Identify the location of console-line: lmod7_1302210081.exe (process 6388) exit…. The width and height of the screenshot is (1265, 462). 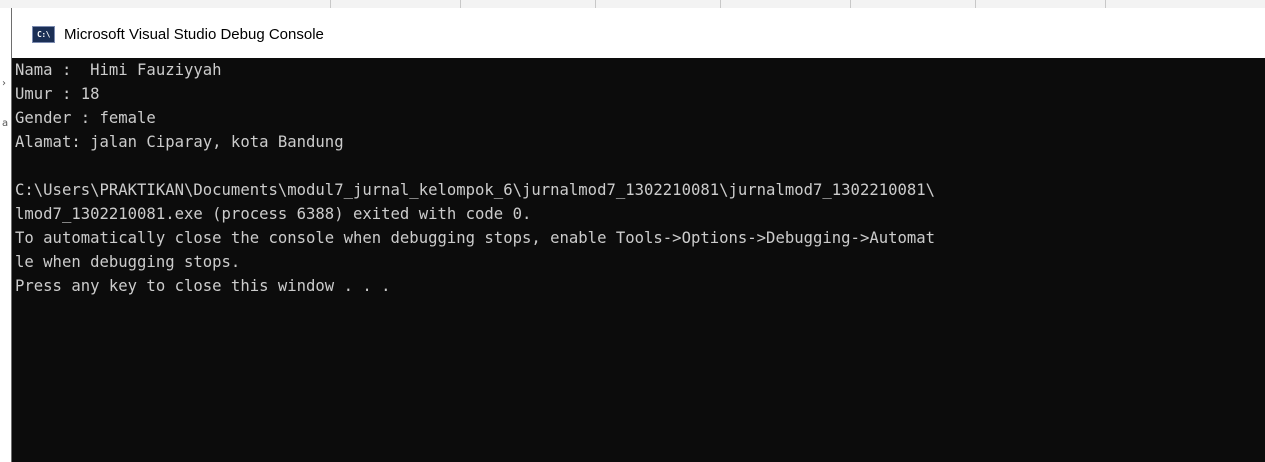
(273, 214).